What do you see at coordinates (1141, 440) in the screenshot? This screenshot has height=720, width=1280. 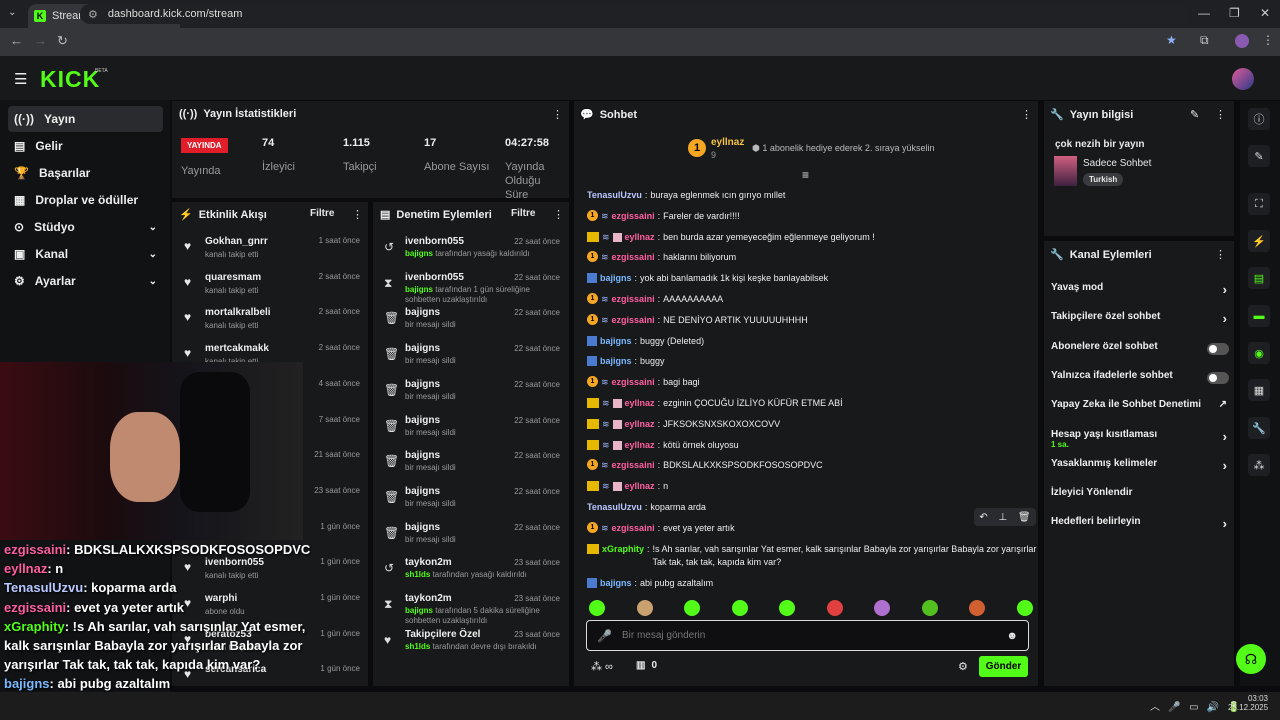 I see `channel-action-row: Hesap yaşı kısıtlaması 1 sa. ›` at bounding box center [1141, 440].